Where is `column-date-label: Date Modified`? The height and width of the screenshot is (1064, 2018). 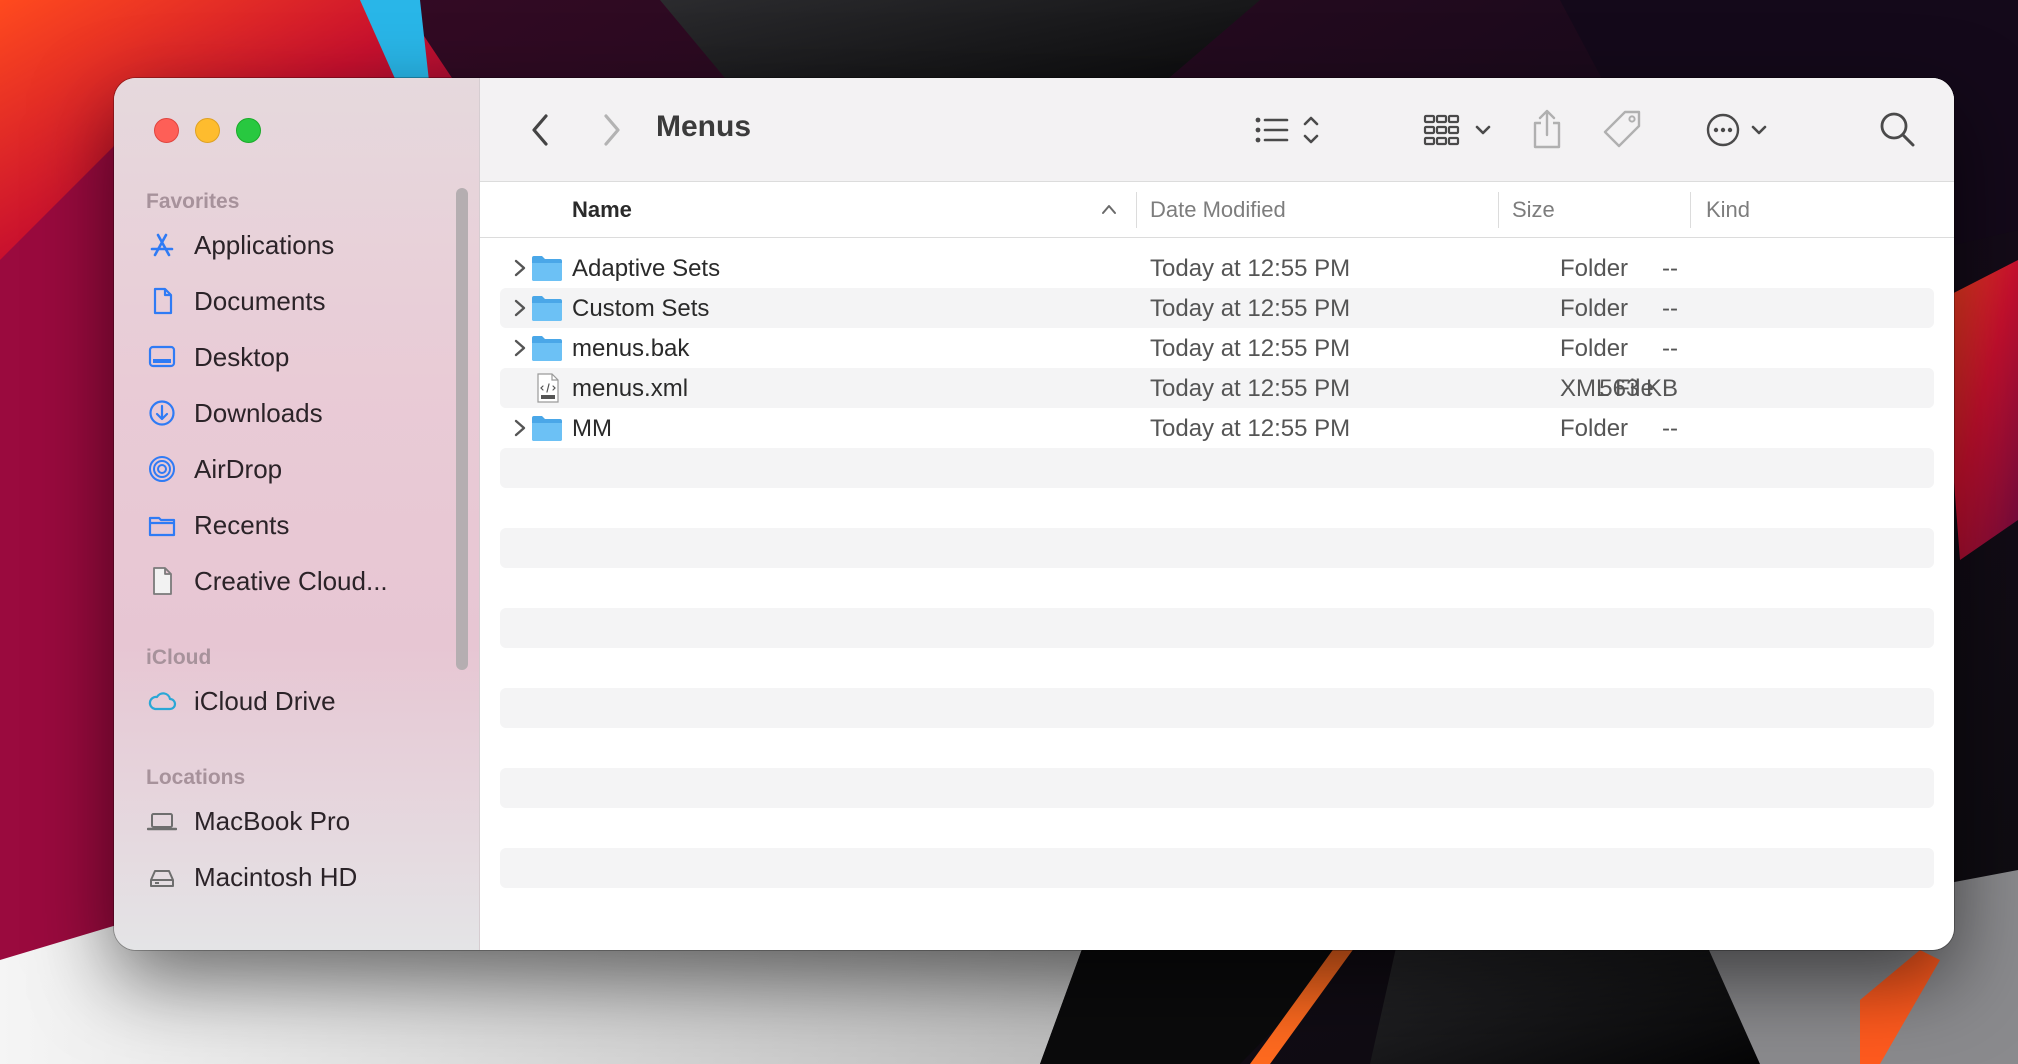
column-date-label: Date Modified is located at coordinates (1218, 209).